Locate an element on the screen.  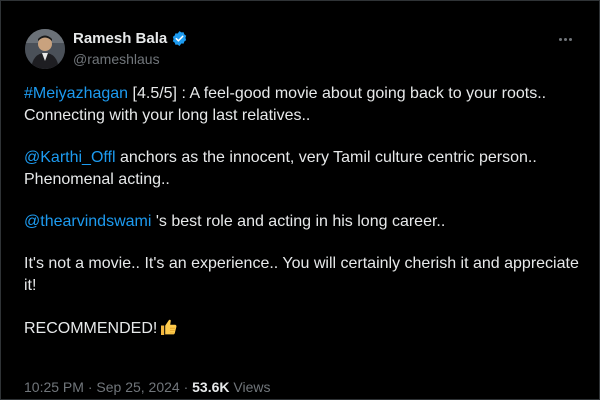
tweet-meta: 10:25 PM · Sep 25, 2024 · 53.6K Views is located at coordinates (147, 387).